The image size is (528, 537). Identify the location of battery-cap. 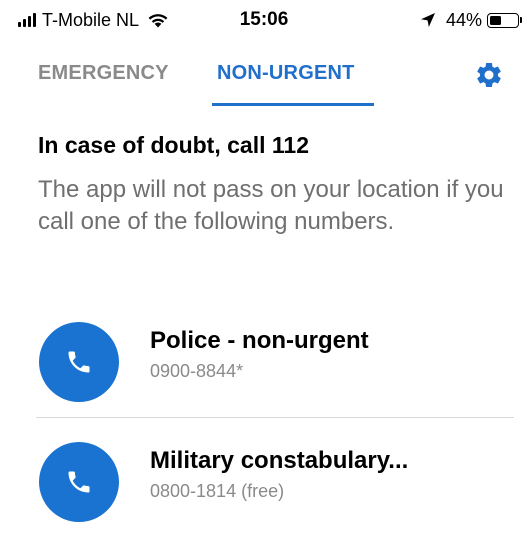
(521, 20).